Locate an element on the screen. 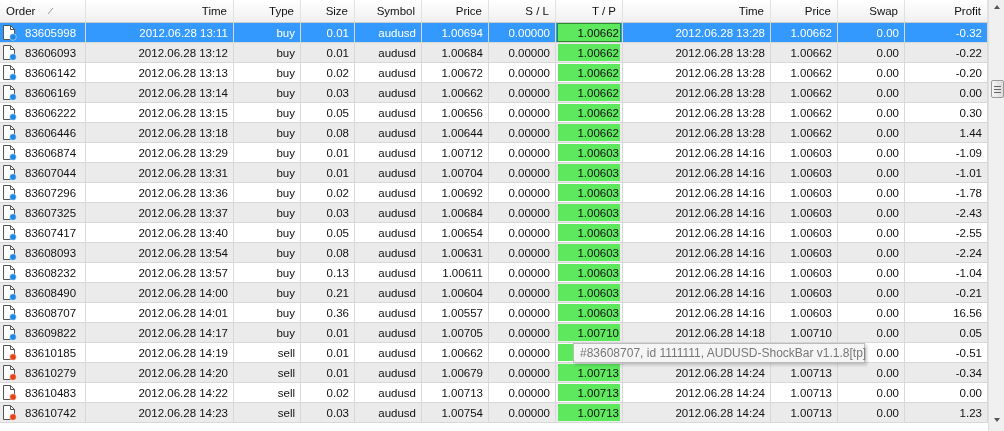 The image size is (1004, 431). order-number: 83610185 is located at coordinates (51, 352).